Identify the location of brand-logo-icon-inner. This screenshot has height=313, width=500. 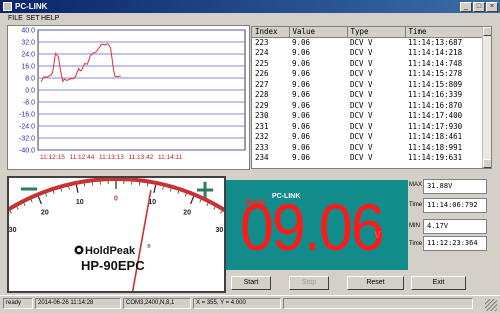
(79, 250).